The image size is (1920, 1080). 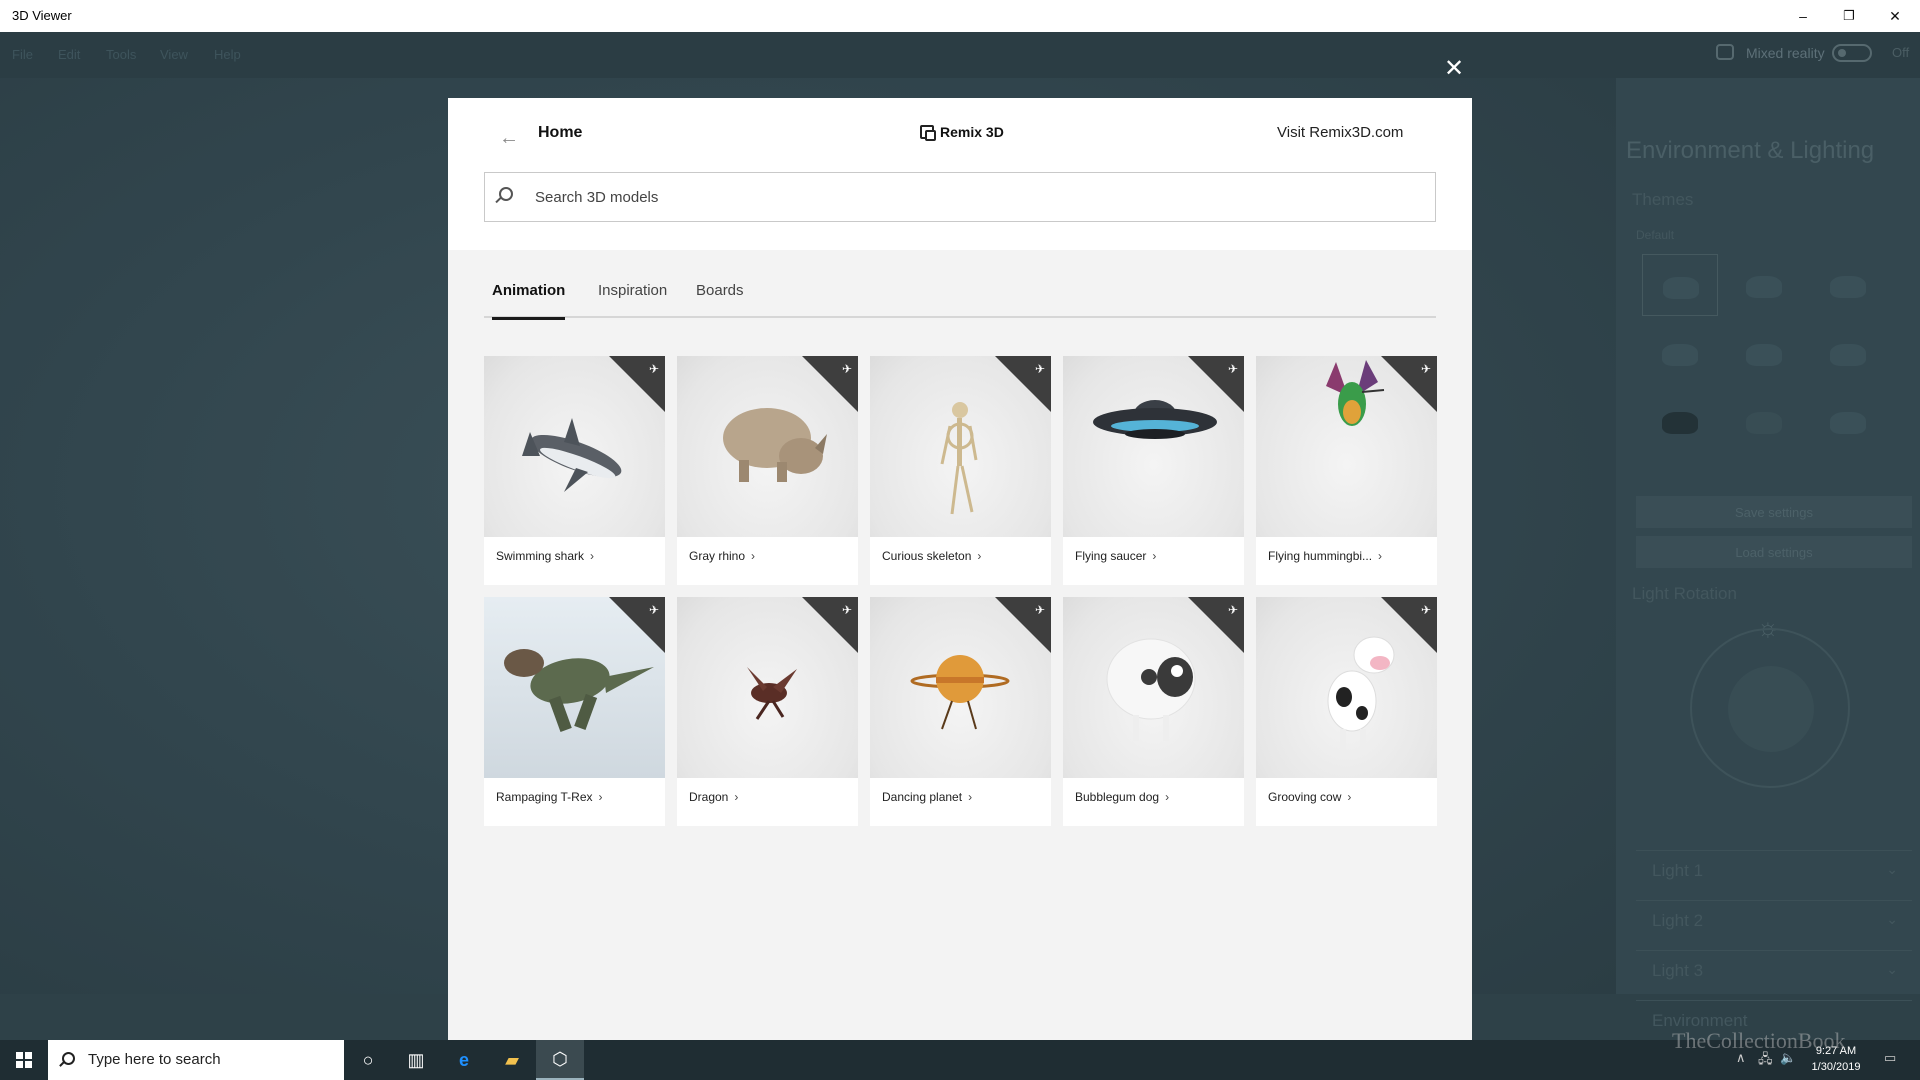 What do you see at coordinates (632, 300) in the screenshot?
I see `tab-inspiration: Inspiration` at bounding box center [632, 300].